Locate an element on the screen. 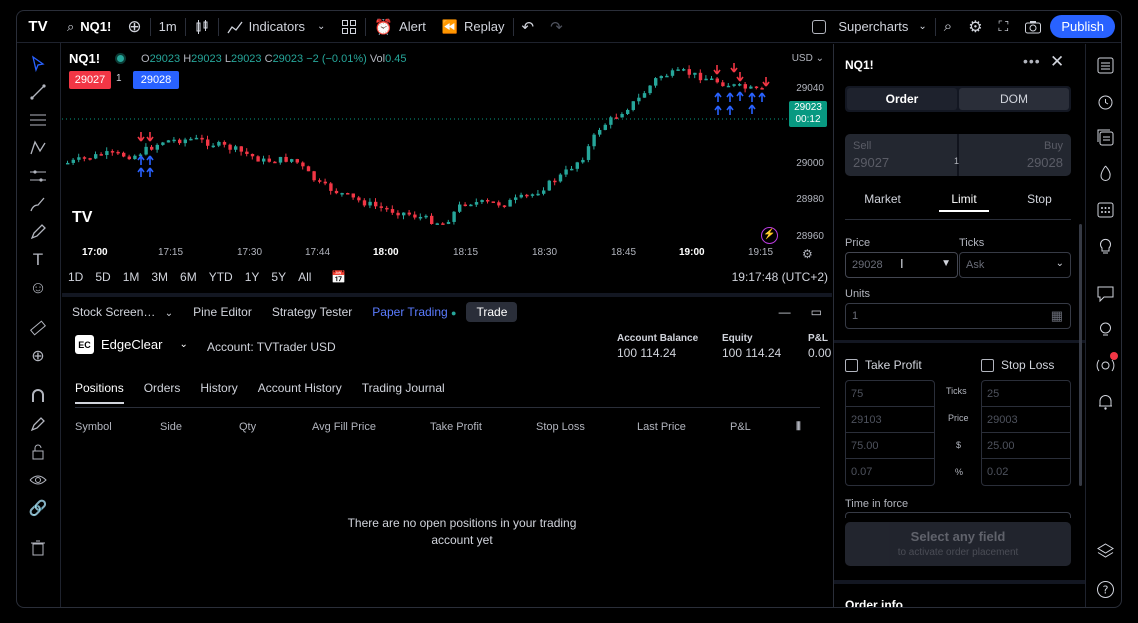 The image size is (1138, 623). tab-paper-trading: Paper Trading ● is located at coordinates (414, 312).